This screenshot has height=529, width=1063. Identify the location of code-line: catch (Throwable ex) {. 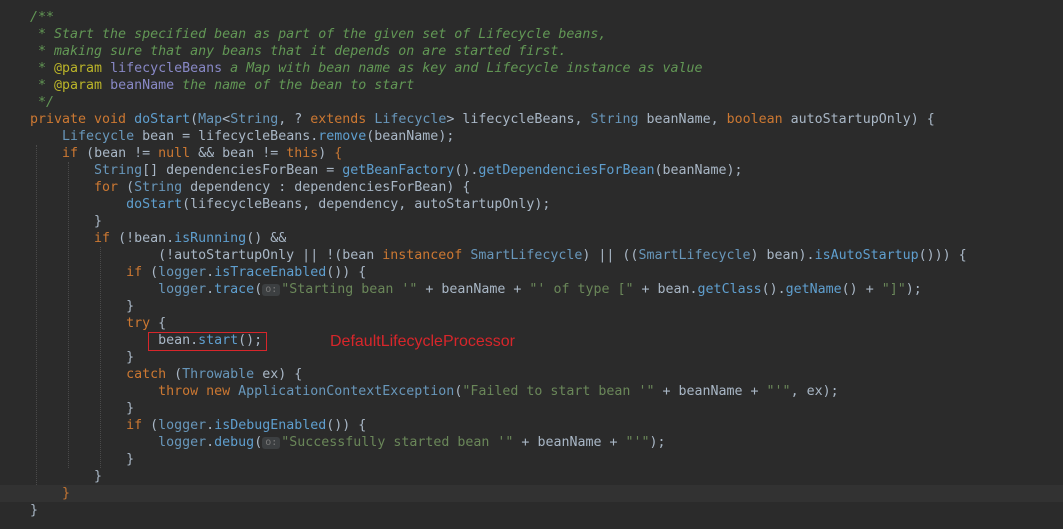
(531, 374).